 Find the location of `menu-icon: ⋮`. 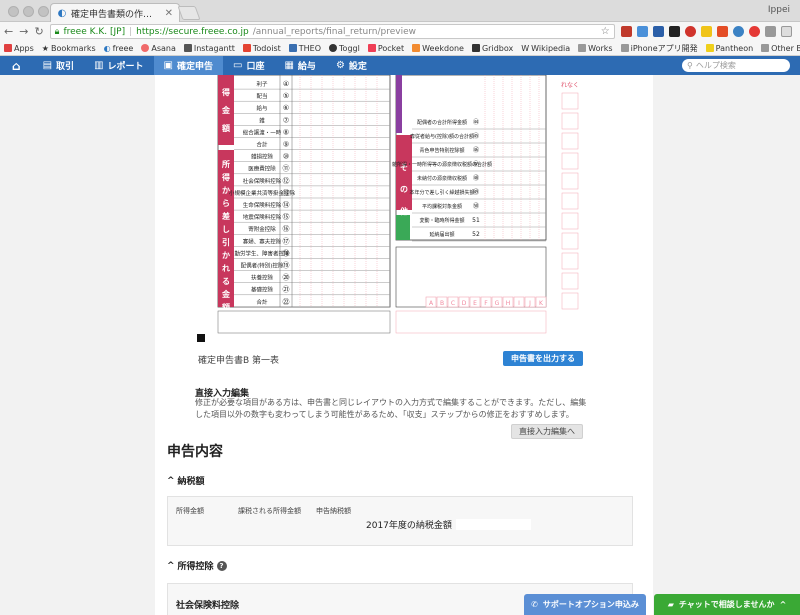

menu-icon: ⋮ is located at coordinates (798, 31).